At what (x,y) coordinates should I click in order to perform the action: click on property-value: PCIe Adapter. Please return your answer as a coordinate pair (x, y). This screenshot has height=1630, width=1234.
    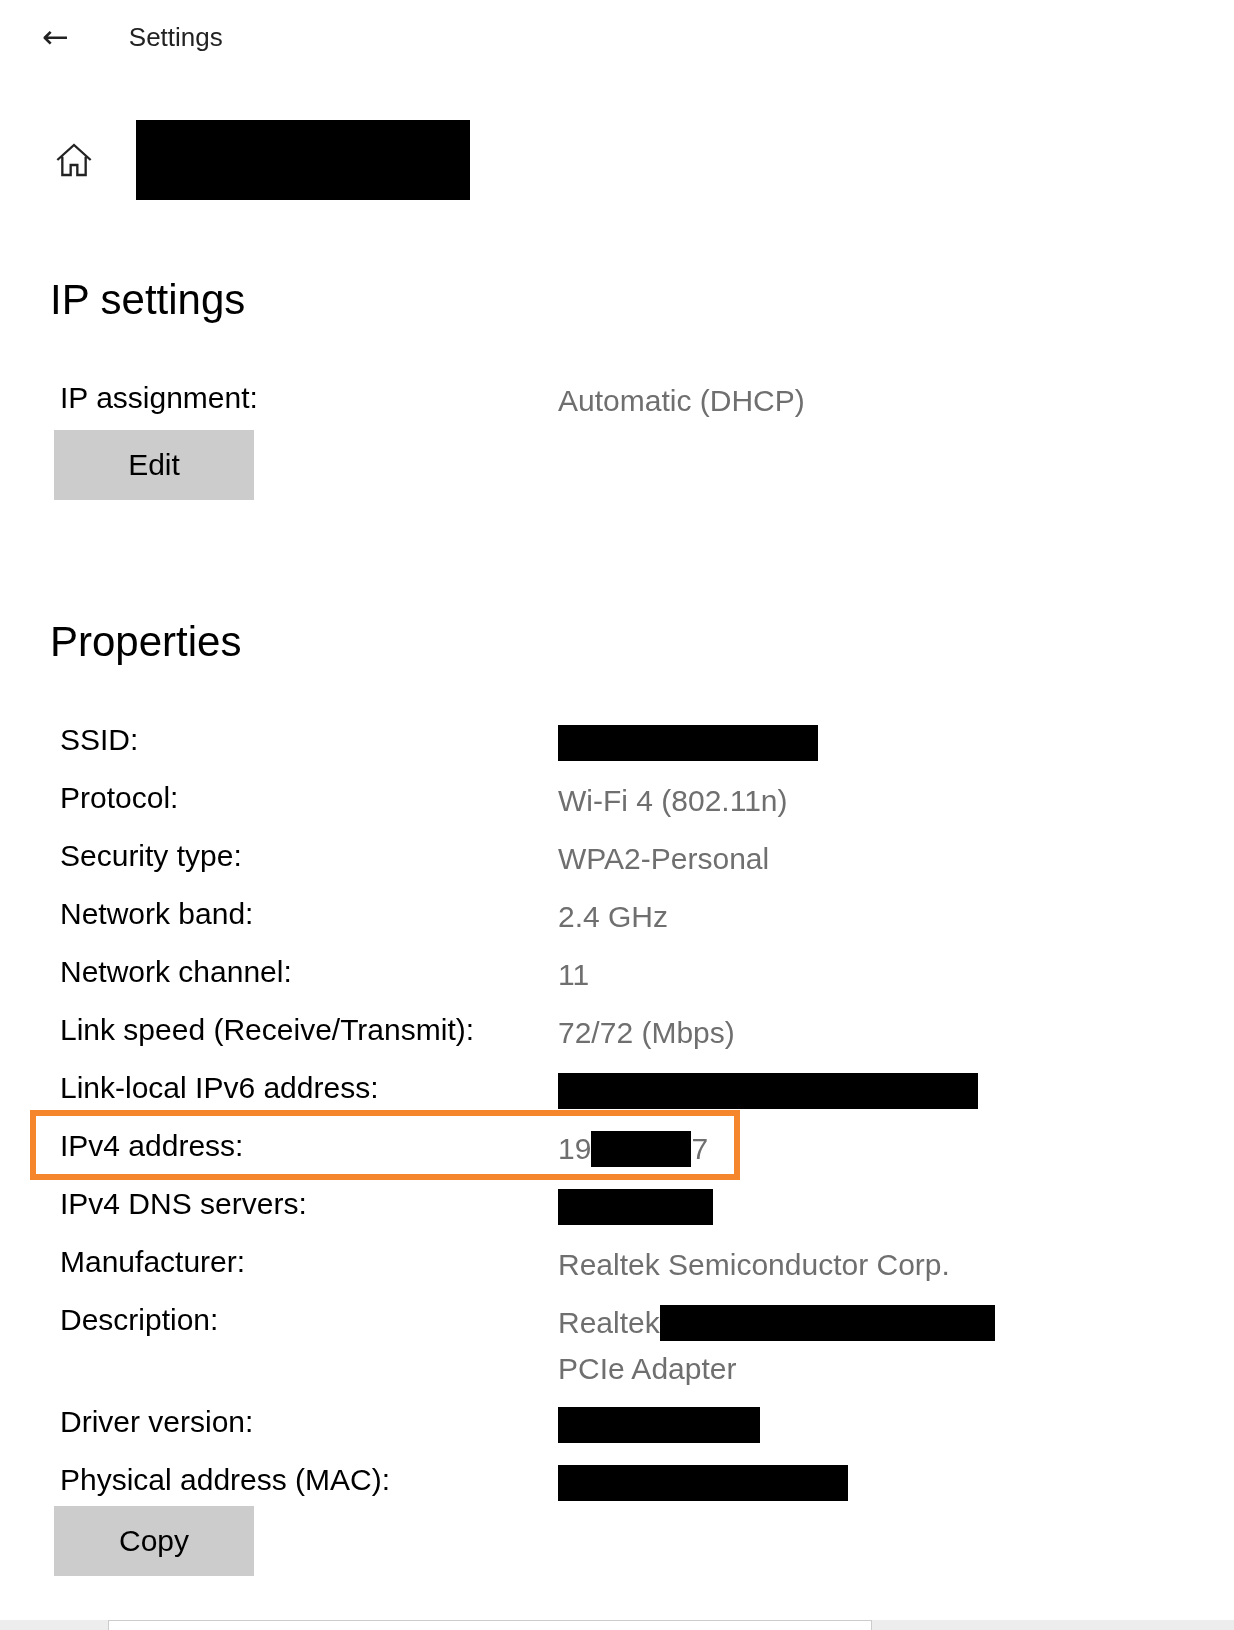
    Looking at the image, I should click on (647, 1369).